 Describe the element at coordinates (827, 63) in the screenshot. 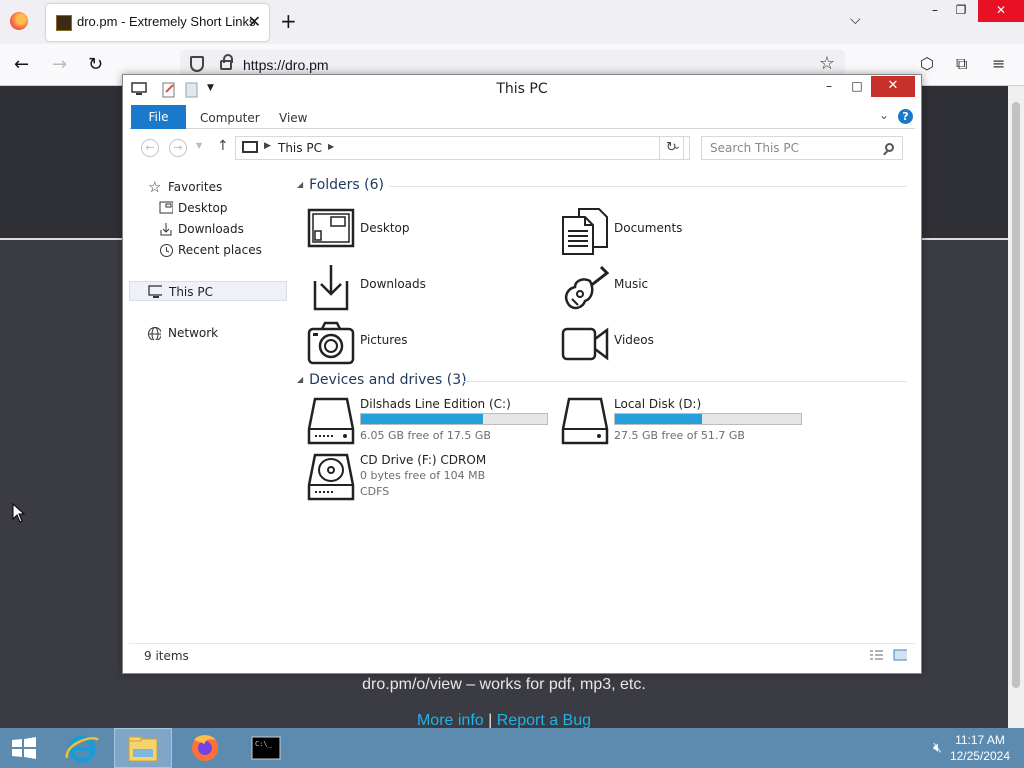

I see `bookmark-star-icon: ☆` at that location.